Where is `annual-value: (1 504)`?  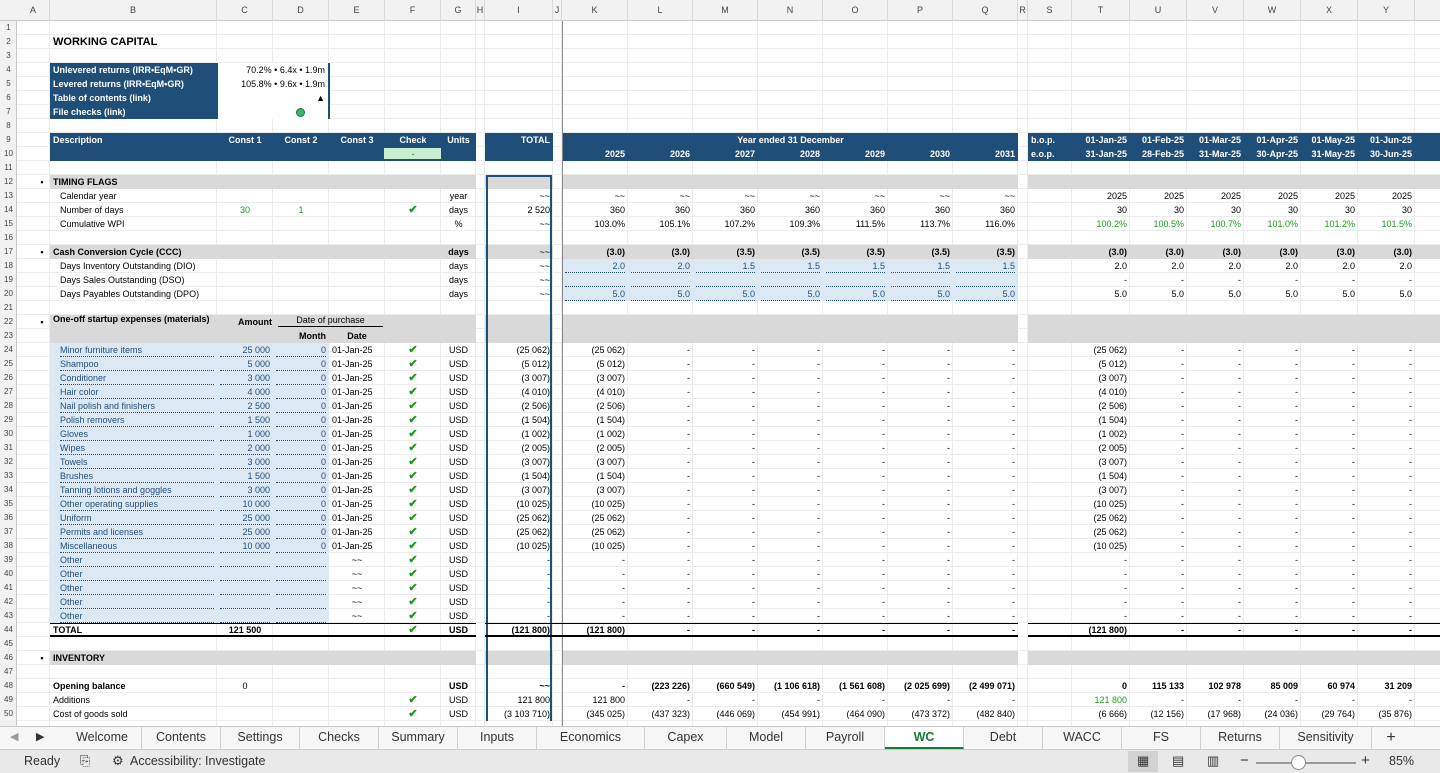 annual-value: (1 504) is located at coordinates (595, 476).